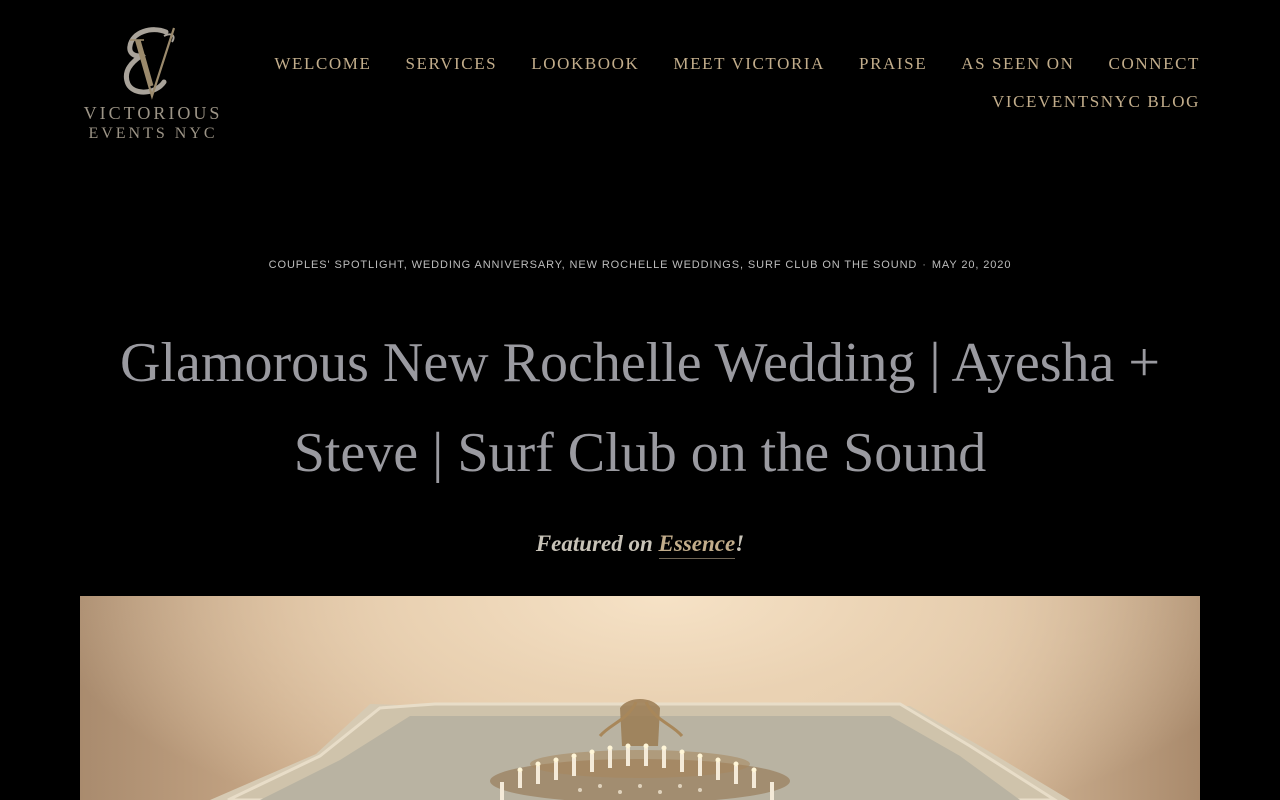 The width and height of the screenshot is (1280, 800). What do you see at coordinates (640, 749) in the screenshot?
I see `chandelier-photo` at bounding box center [640, 749].